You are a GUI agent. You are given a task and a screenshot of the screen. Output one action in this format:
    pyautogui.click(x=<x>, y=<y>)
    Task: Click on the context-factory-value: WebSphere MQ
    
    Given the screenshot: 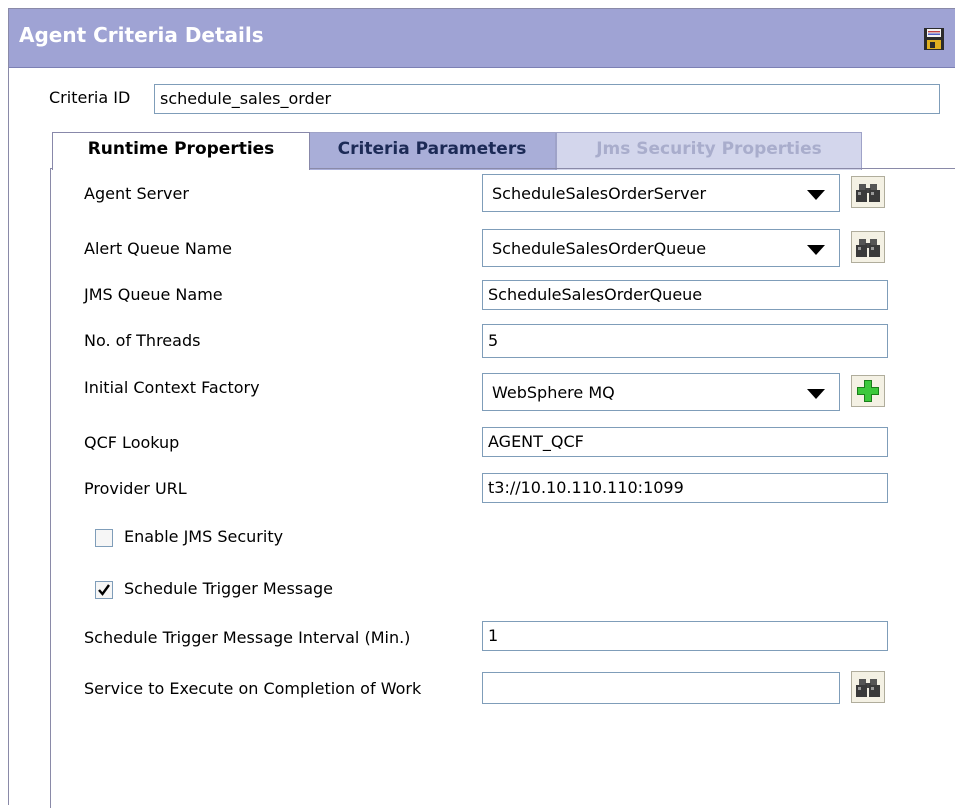 What is the action you would take?
    pyautogui.click(x=553, y=392)
    